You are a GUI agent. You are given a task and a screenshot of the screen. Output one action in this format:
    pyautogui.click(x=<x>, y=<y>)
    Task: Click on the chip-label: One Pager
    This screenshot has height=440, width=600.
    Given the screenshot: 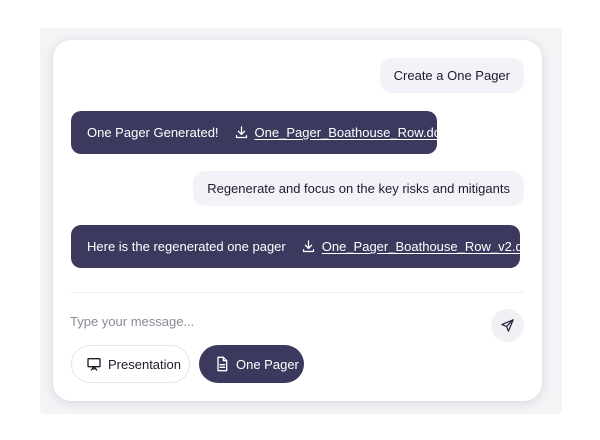 What is the action you would take?
    pyautogui.click(x=267, y=364)
    